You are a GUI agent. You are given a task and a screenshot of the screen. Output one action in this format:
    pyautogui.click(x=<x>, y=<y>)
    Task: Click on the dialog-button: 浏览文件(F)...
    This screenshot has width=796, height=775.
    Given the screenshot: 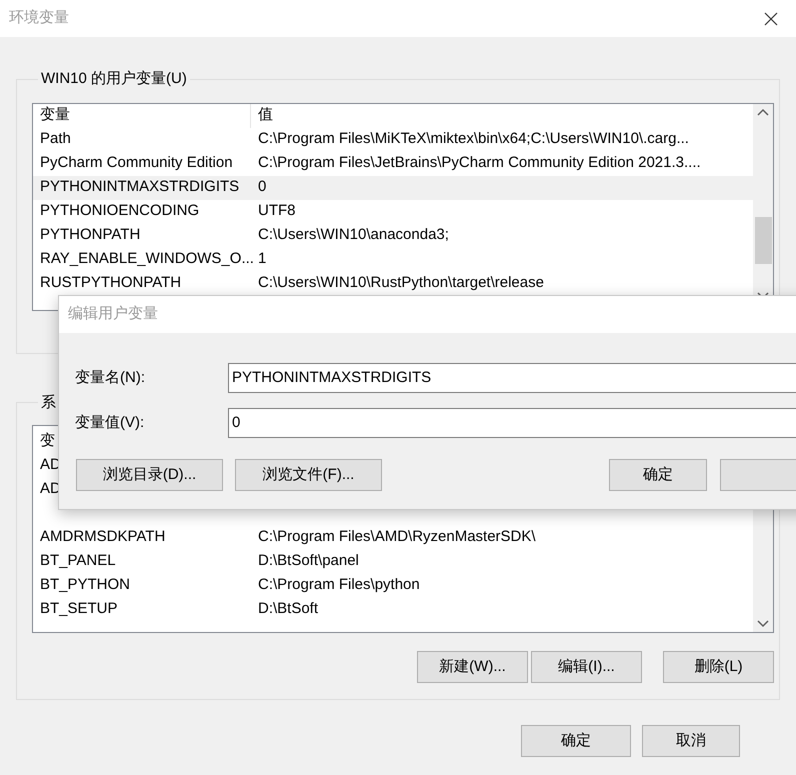 What is the action you would take?
    pyautogui.click(x=308, y=475)
    